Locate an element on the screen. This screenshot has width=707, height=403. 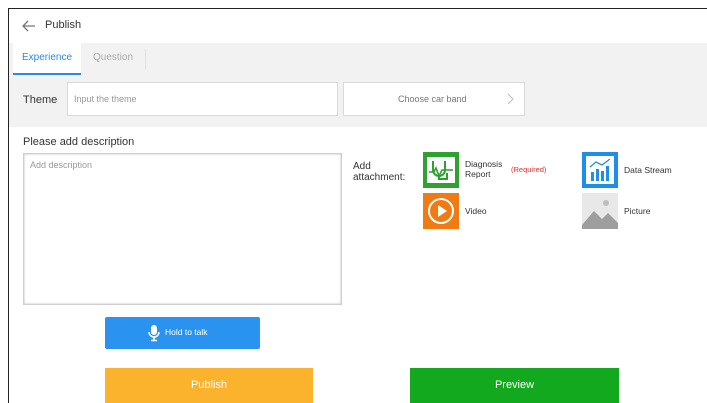
data-stream-attachment: Data Stream is located at coordinates (637, 171).